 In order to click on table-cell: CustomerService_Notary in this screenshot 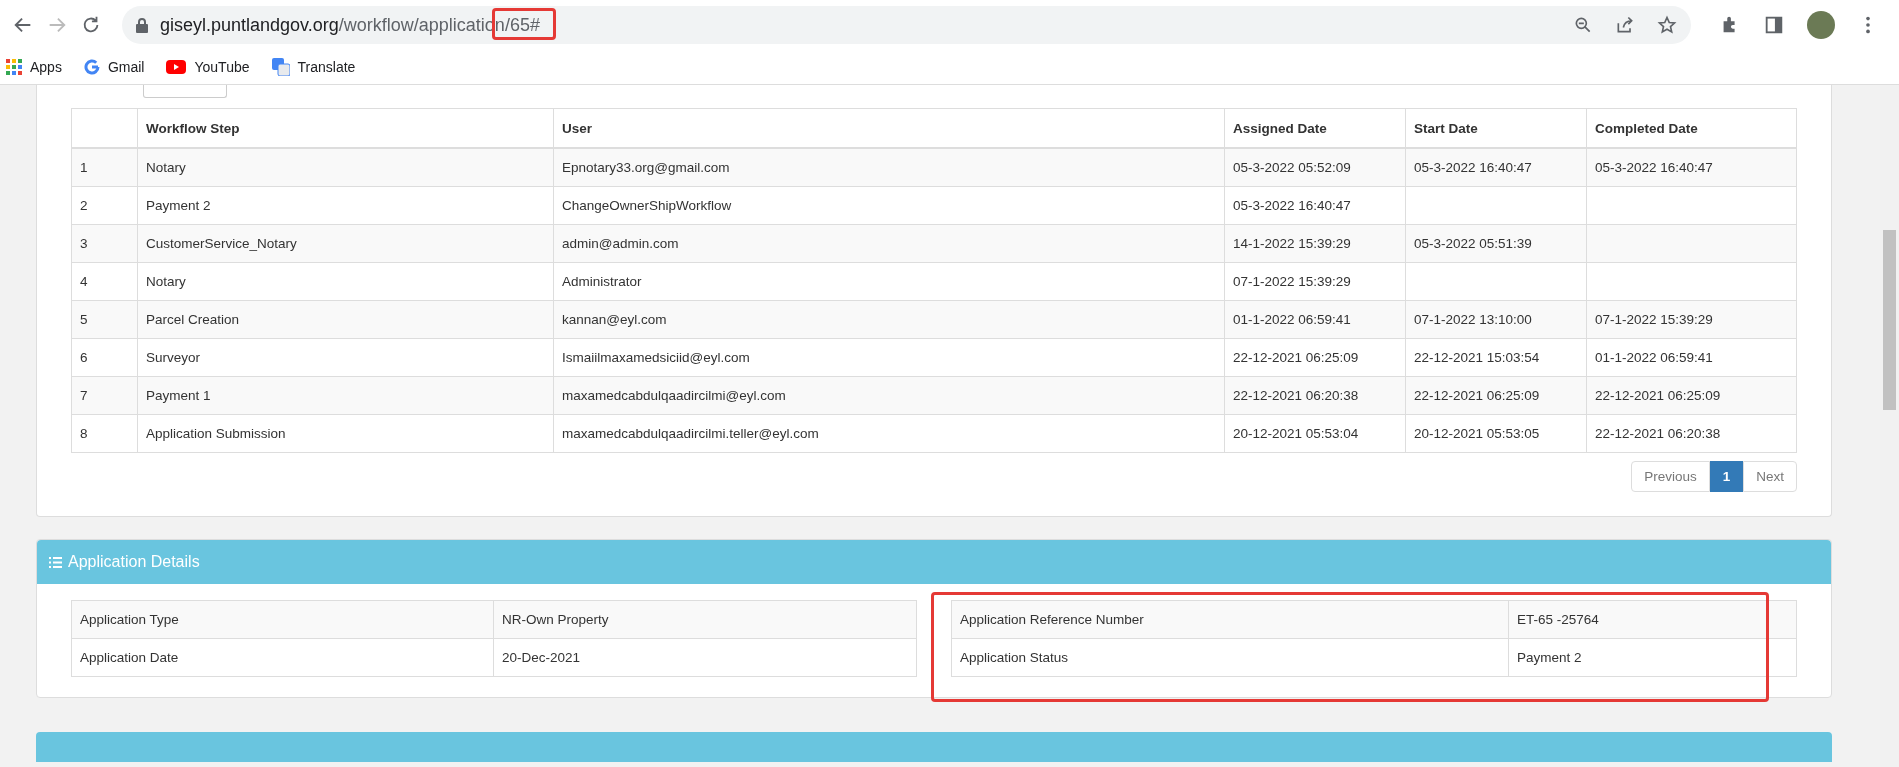, I will do `click(345, 243)`.